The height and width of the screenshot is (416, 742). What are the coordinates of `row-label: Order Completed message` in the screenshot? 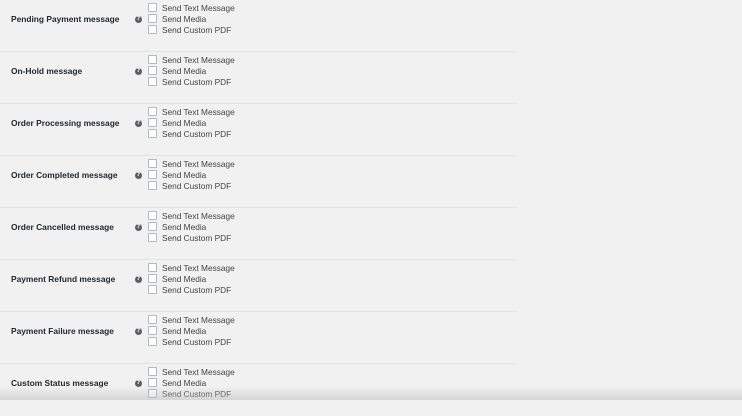 It's located at (64, 175).